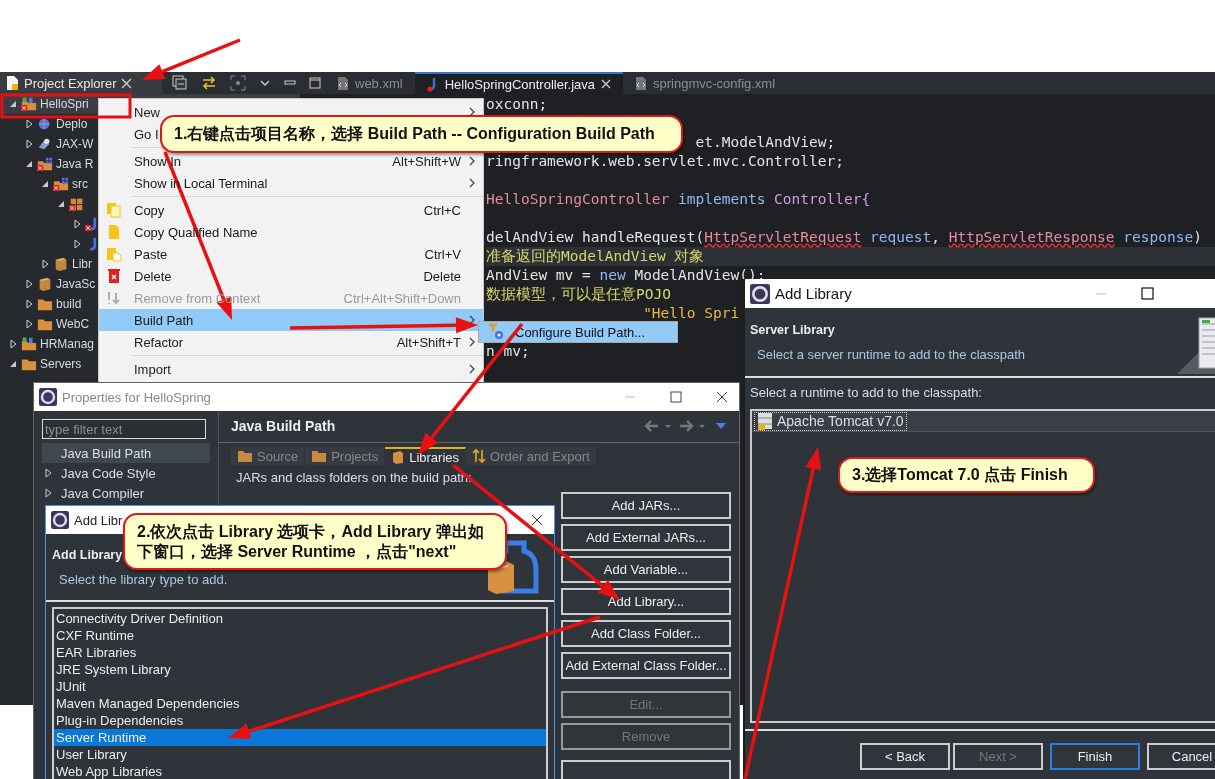 This screenshot has width=1215, height=779. I want to click on dialog-subtitle: Select the library type to add., so click(143, 579).